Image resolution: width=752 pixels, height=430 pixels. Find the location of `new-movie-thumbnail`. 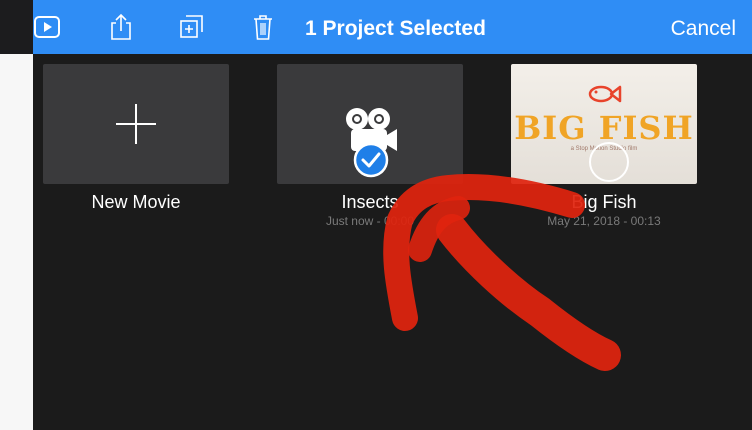

new-movie-thumbnail is located at coordinates (136, 124).